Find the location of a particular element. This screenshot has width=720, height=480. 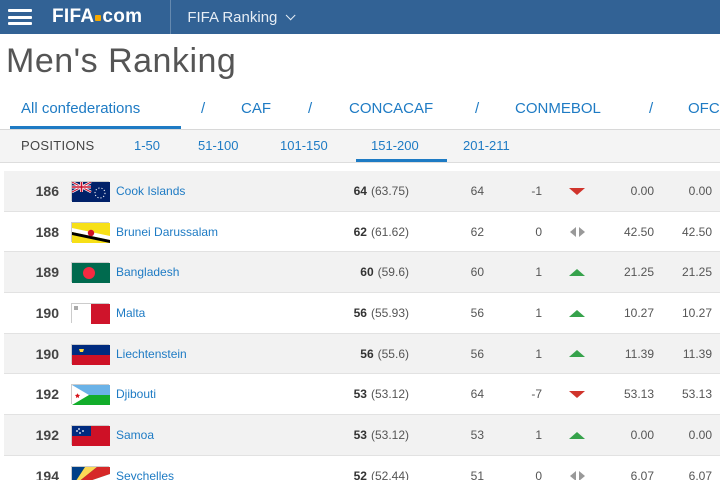

team-name-link: Malta is located at coordinates (216, 313).